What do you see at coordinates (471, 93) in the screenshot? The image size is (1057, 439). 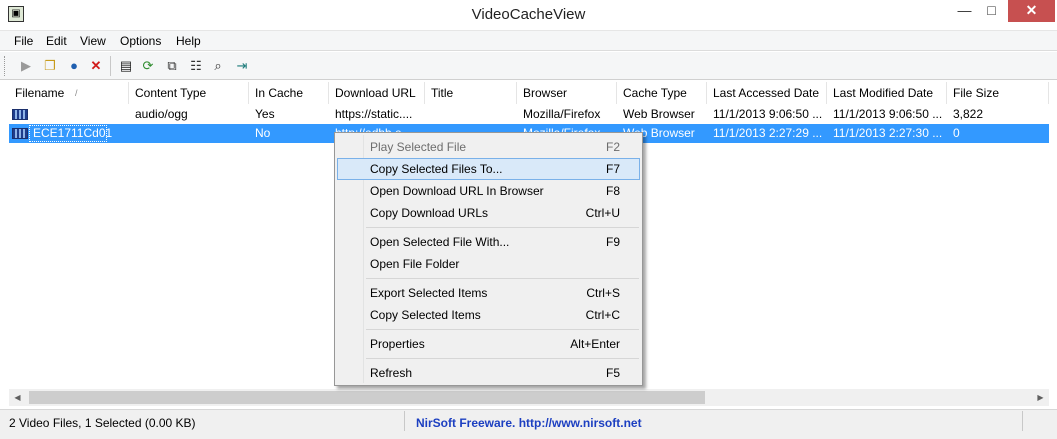 I see `column-title: Title` at bounding box center [471, 93].